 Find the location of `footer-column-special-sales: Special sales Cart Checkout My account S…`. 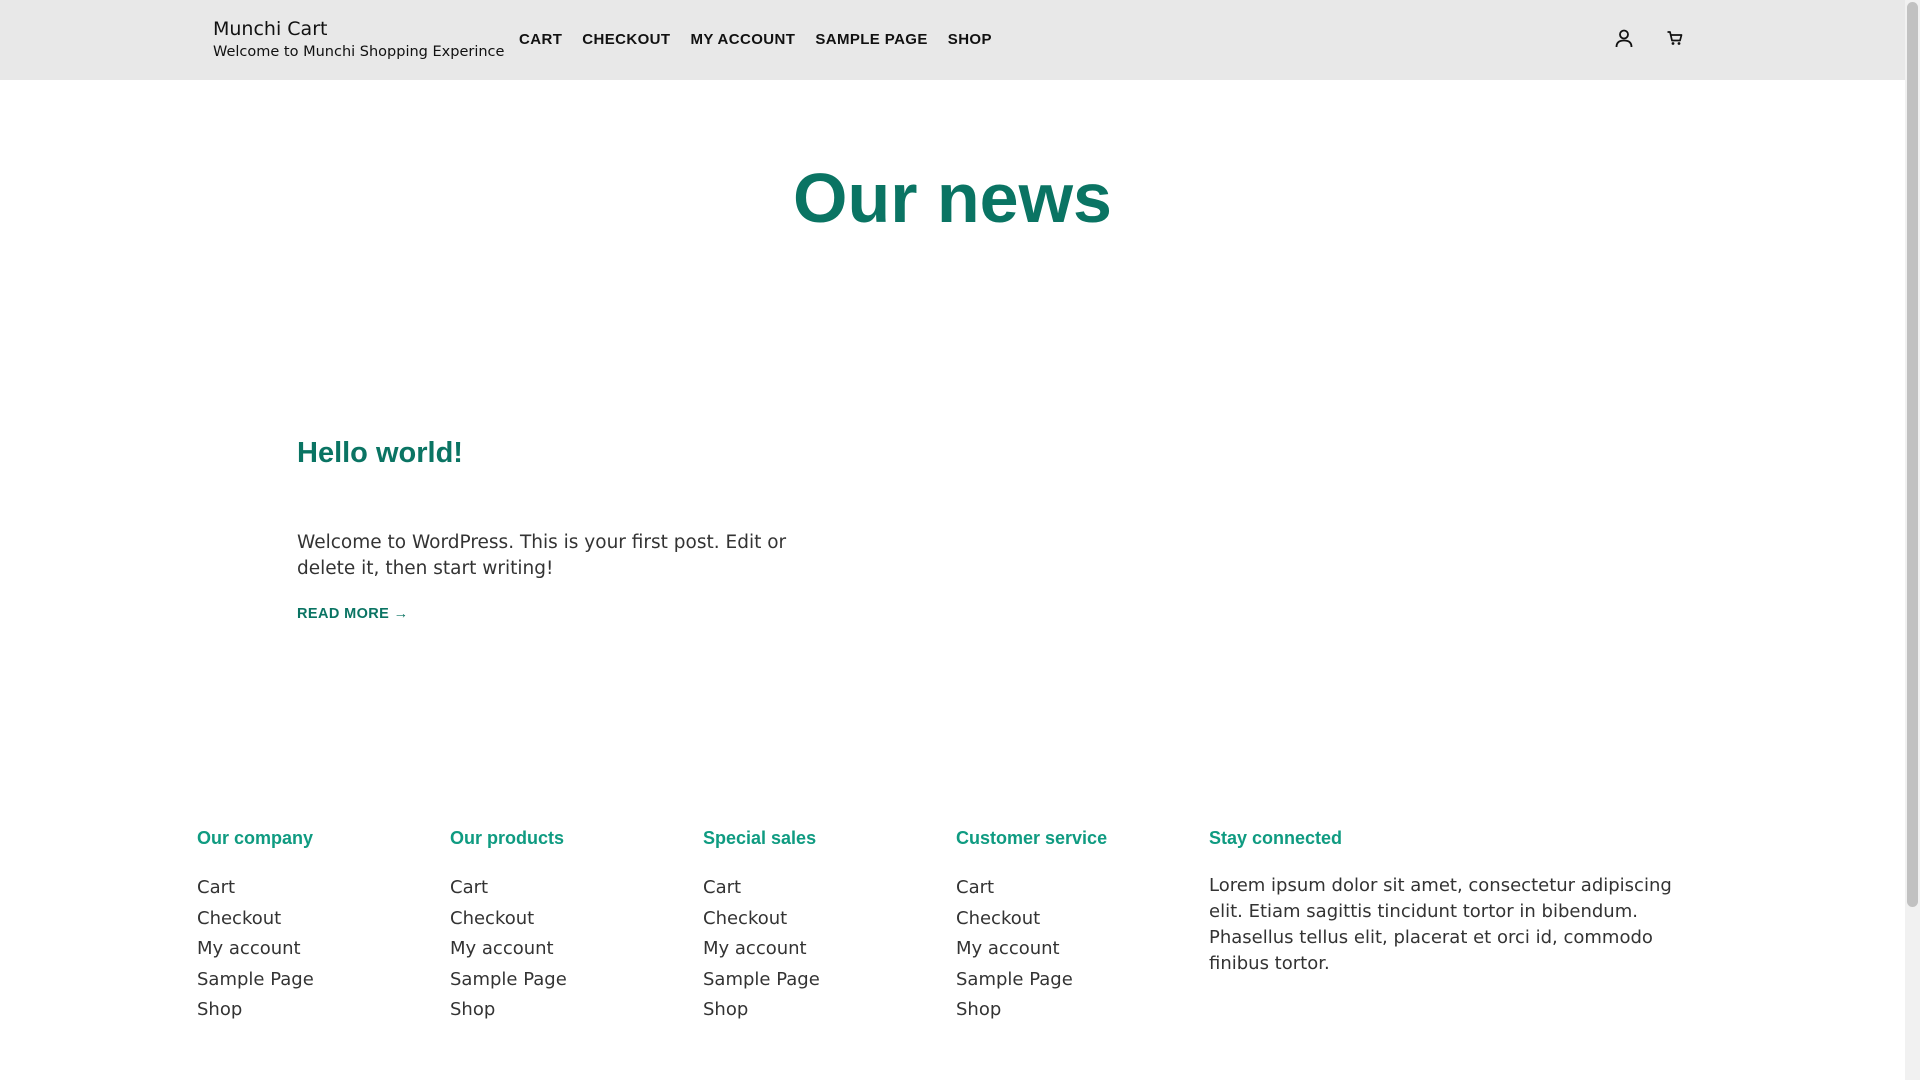

footer-column-special-sales: Special sales Cart Checkout My account S… is located at coordinates (761, 927).